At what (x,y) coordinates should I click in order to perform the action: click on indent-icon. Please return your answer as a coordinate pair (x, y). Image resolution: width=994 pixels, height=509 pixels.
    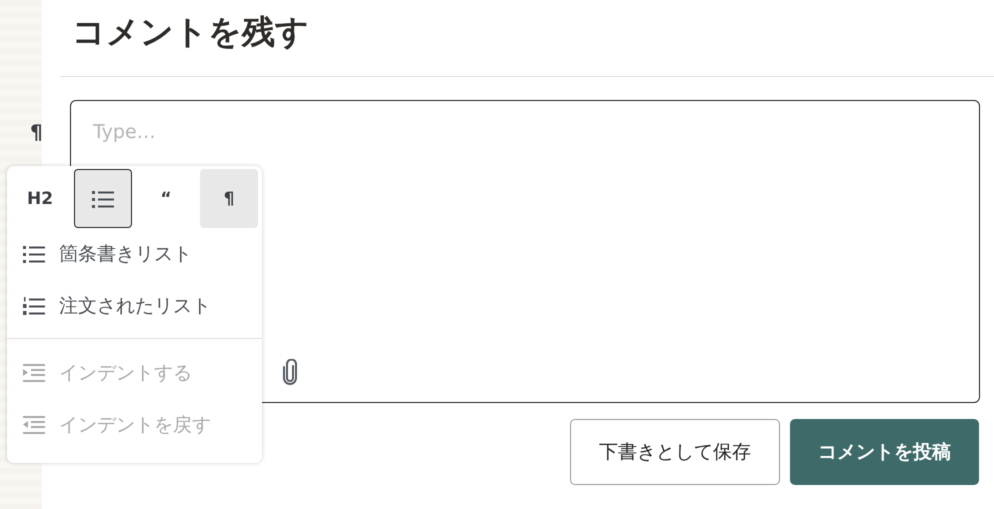
    Looking at the image, I should click on (34, 373).